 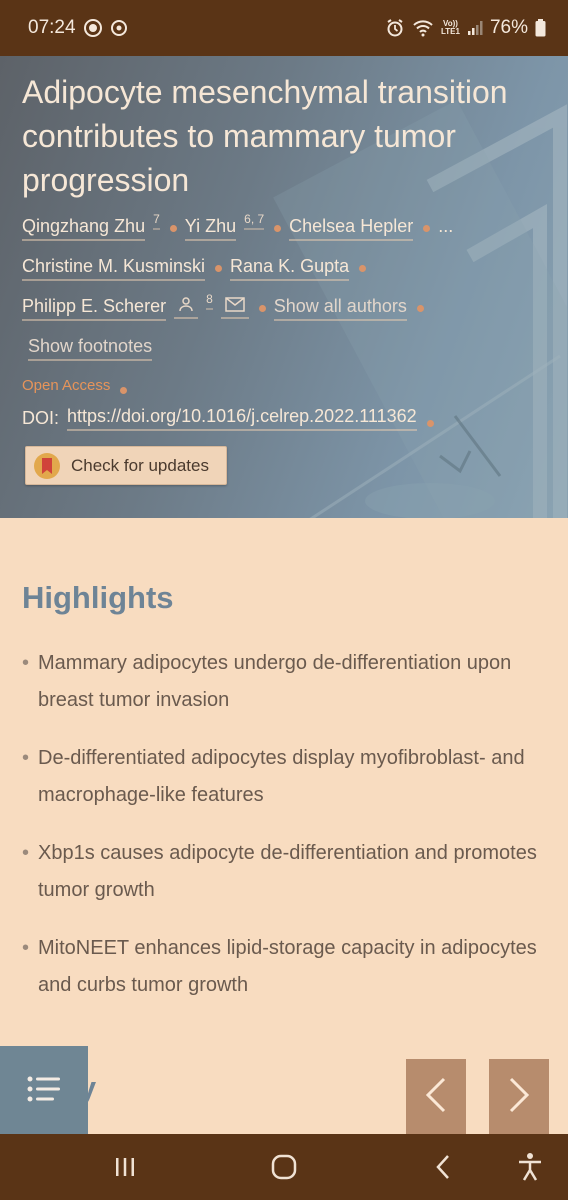 I want to click on back-icon, so click(x=443, y=1167).